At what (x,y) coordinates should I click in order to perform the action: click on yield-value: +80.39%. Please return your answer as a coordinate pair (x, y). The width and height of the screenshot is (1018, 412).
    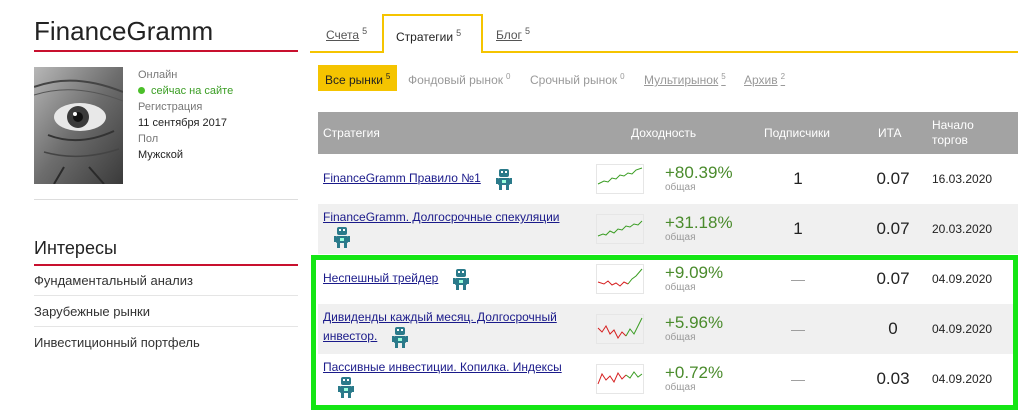
    Looking at the image, I should click on (699, 172).